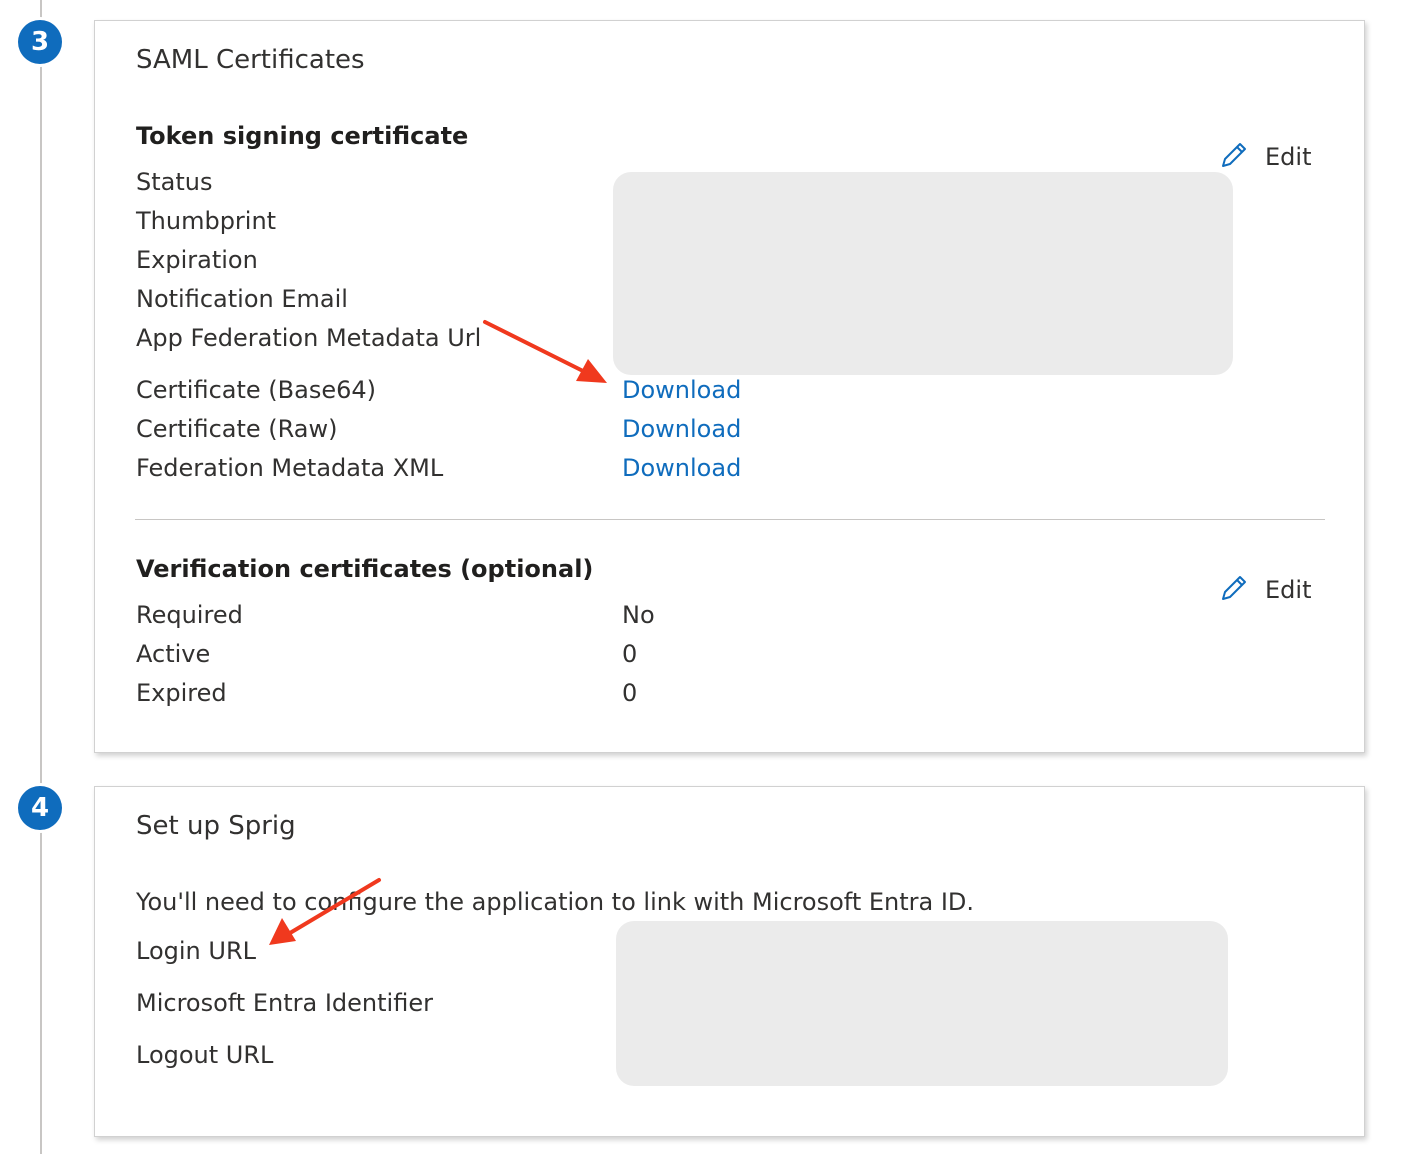 The image size is (1418, 1154). What do you see at coordinates (1264, 157) in the screenshot?
I see `edit-token-signing-button: Edit` at bounding box center [1264, 157].